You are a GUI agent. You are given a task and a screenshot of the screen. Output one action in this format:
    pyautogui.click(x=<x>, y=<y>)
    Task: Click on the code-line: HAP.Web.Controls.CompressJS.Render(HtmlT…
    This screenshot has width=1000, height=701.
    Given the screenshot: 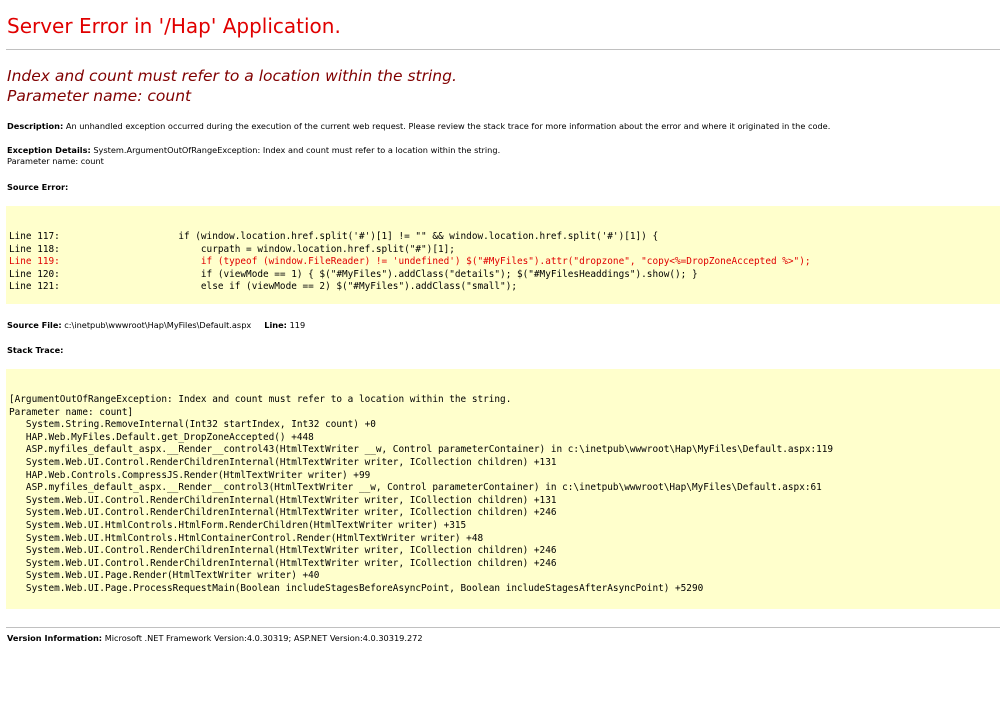 What is the action you would take?
    pyautogui.click(x=190, y=475)
    